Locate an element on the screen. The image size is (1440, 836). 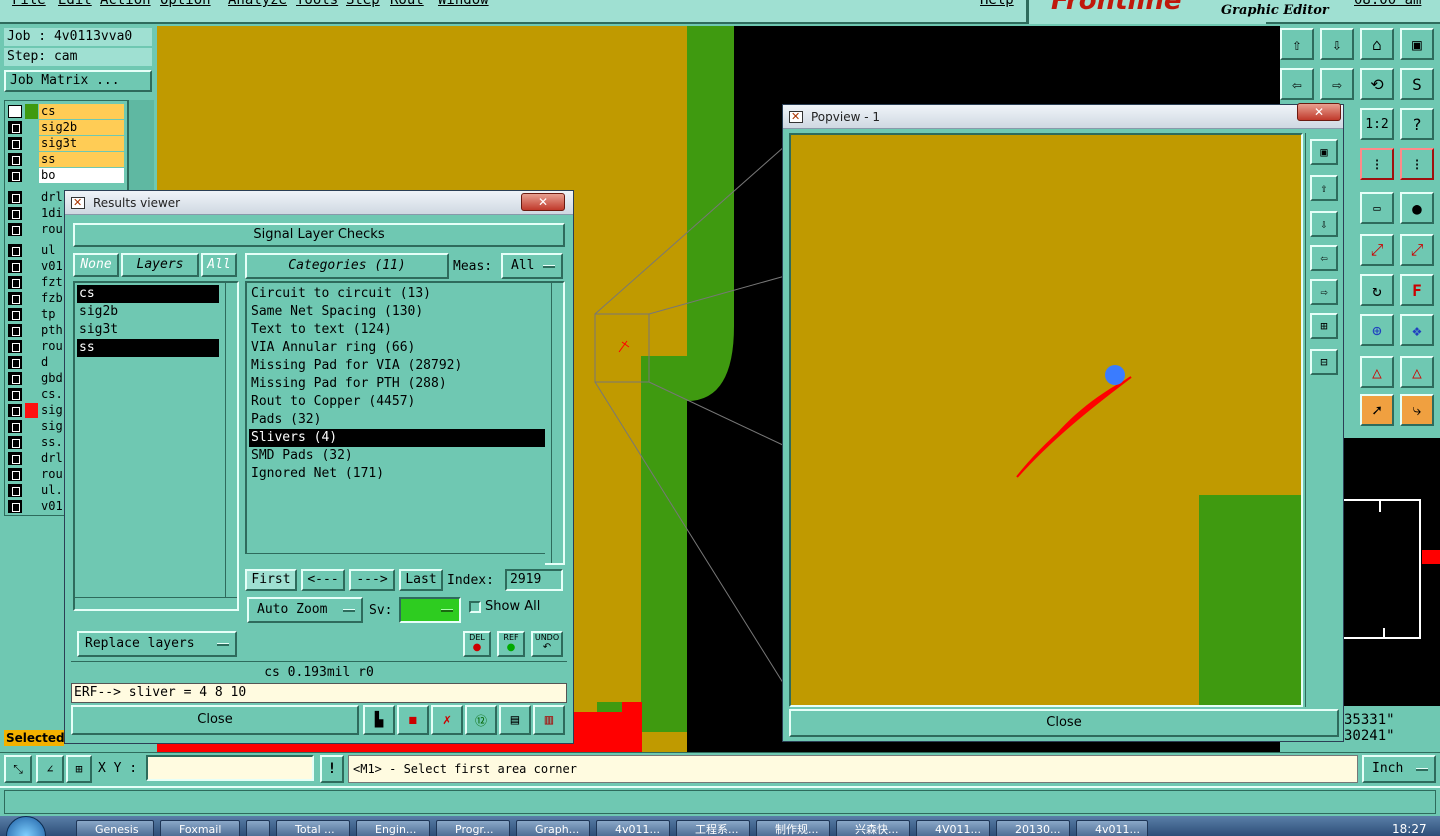
next-button: ---> is located at coordinates (372, 580).